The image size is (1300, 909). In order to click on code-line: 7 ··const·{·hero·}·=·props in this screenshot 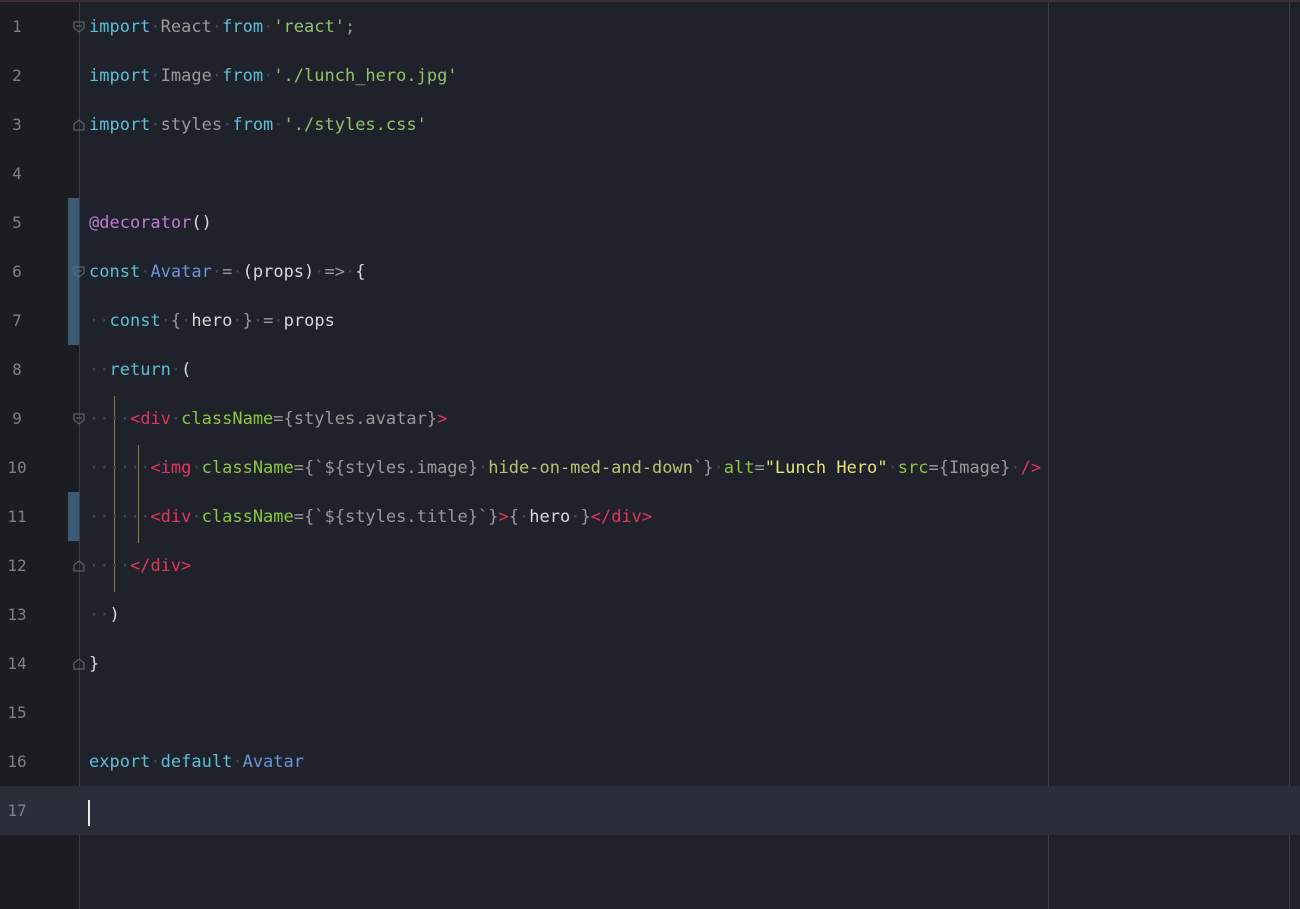, I will do `click(650, 320)`.